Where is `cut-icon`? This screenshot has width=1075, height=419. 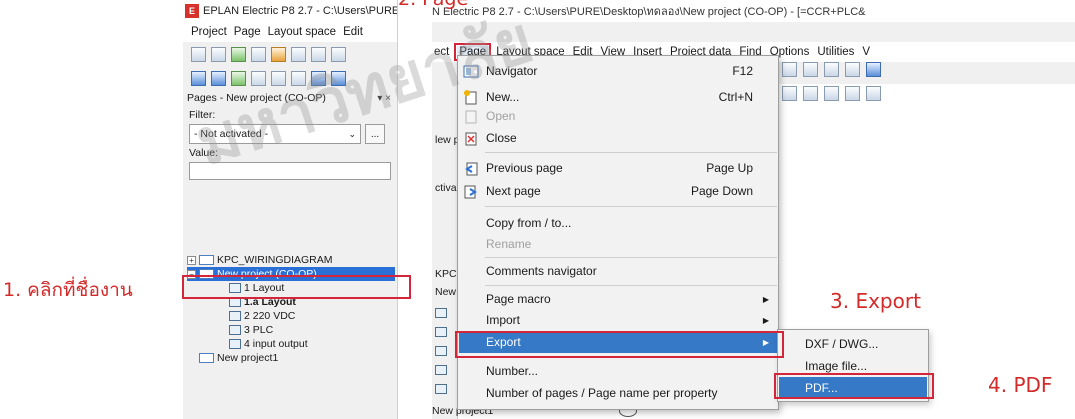
cut-icon is located at coordinates (298, 54).